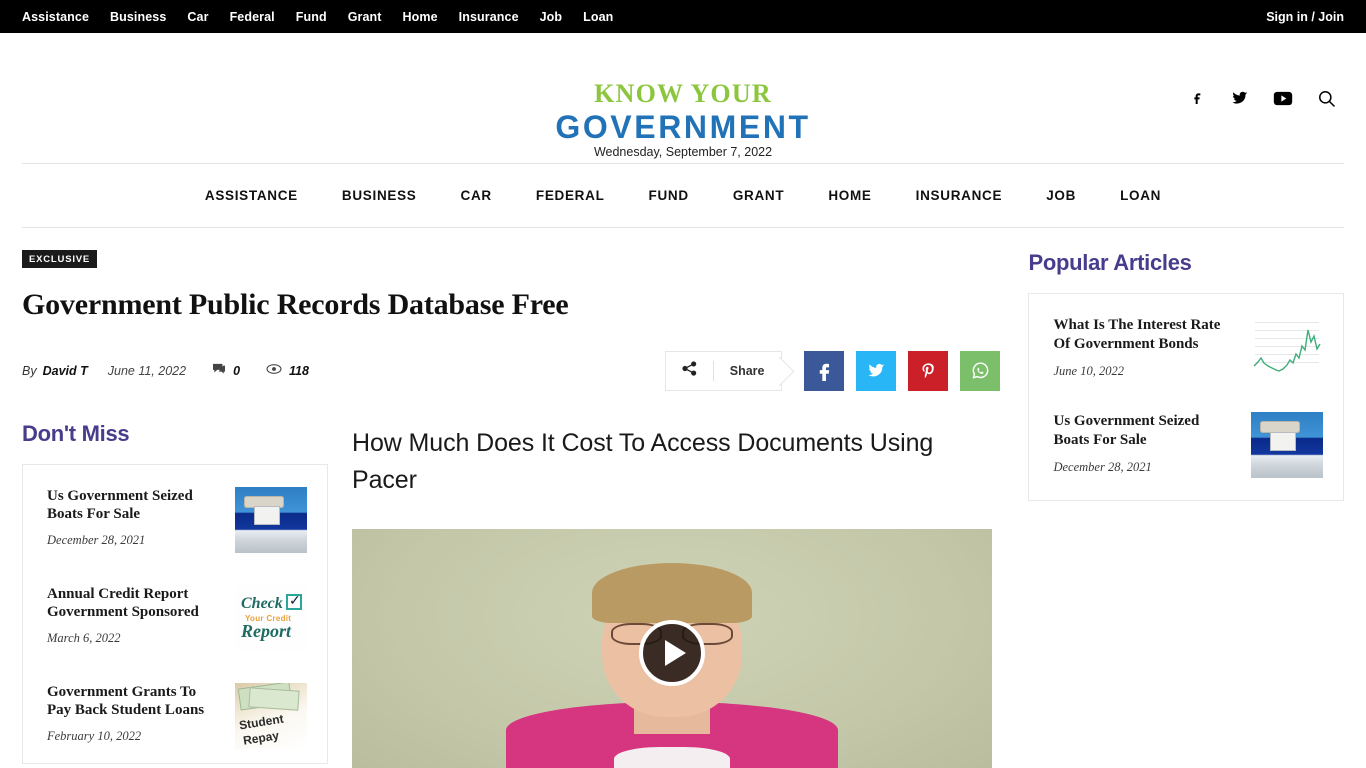 The height and width of the screenshot is (768, 1366). I want to click on topbar-link-car: Car, so click(197, 17).